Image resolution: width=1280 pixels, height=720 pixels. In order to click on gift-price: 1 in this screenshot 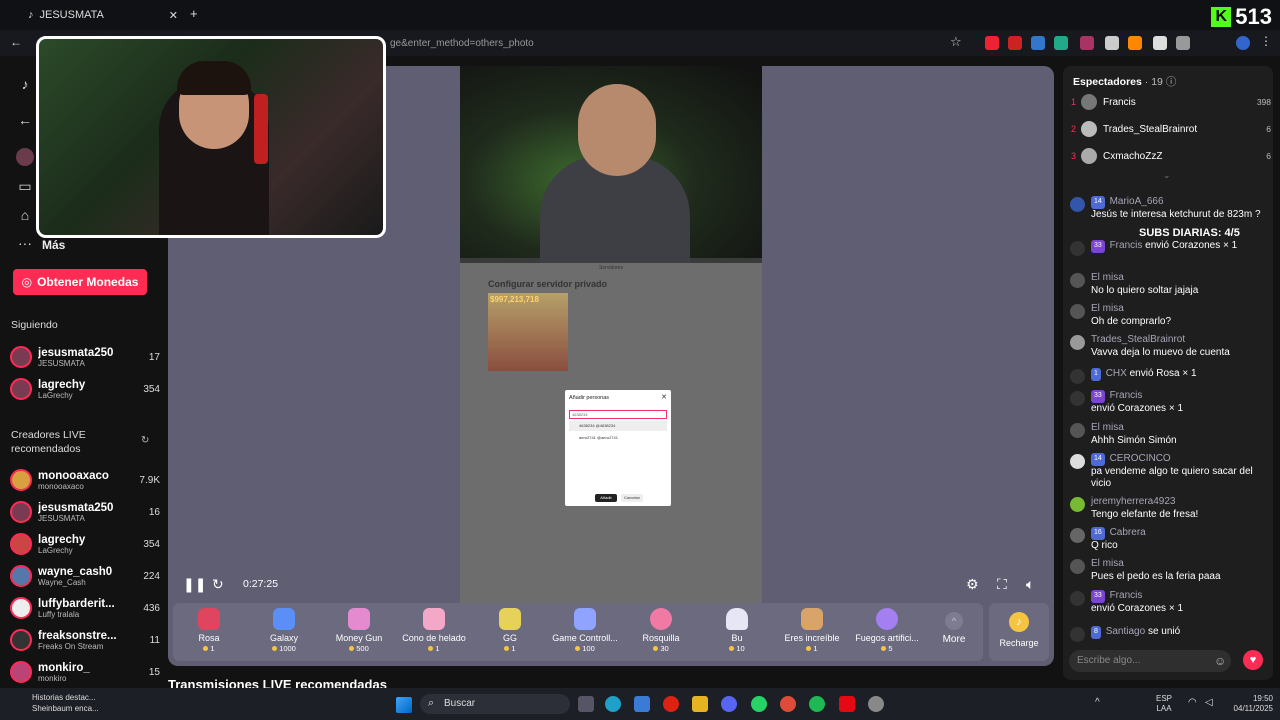, I will do `click(209, 648)`.